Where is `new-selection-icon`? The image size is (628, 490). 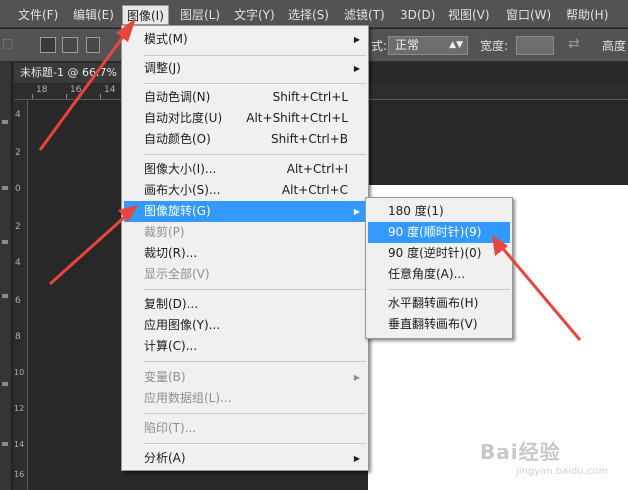 new-selection-icon is located at coordinates (48, 45).